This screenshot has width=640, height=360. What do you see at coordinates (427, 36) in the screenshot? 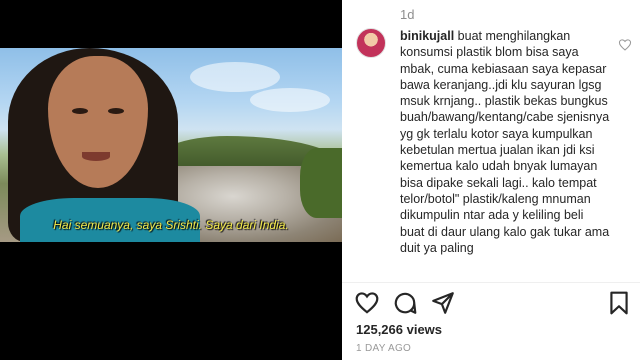
I see `comment-username: binikujall` at bounding box center [427, 36].